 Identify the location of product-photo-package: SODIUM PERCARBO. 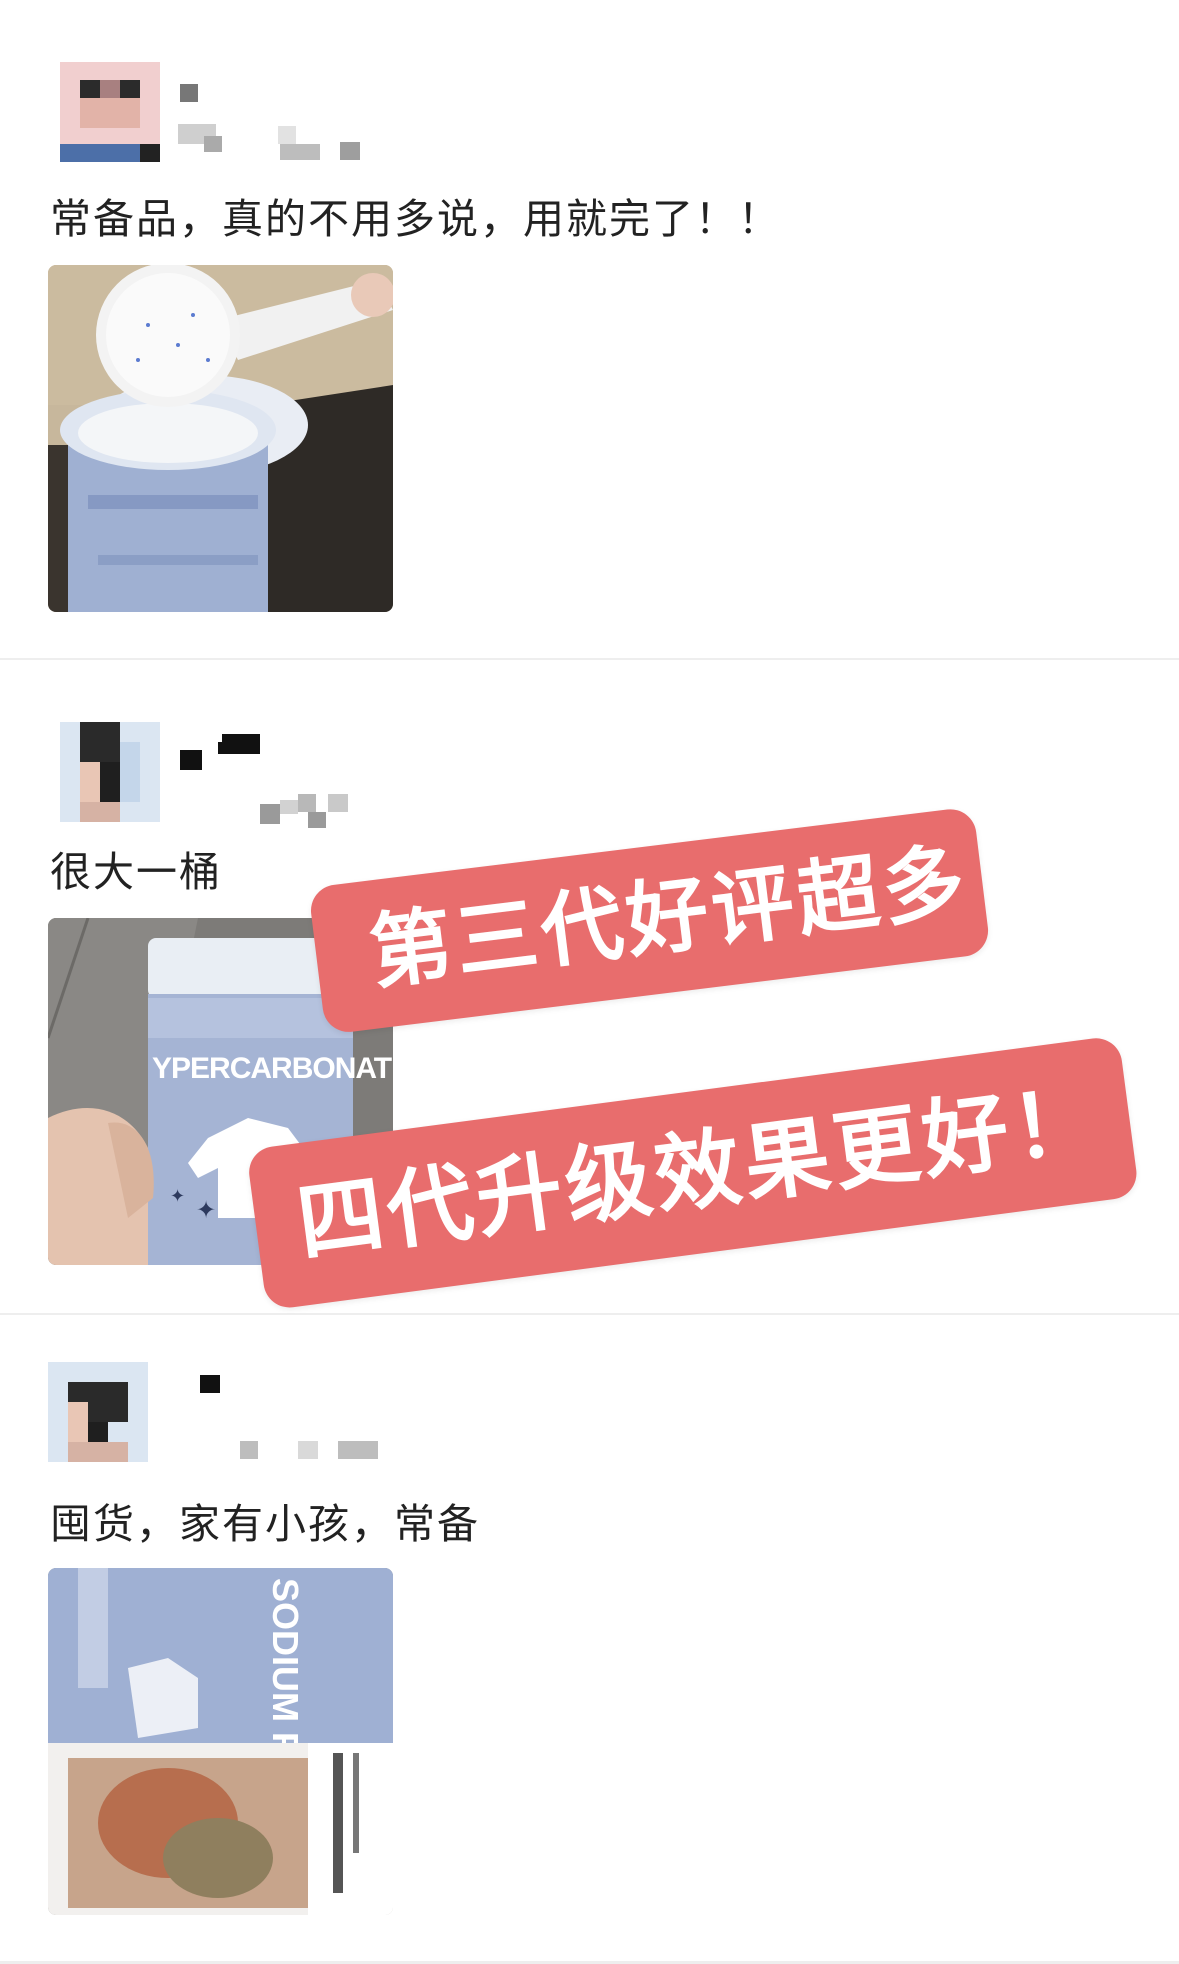
(220, 1741).